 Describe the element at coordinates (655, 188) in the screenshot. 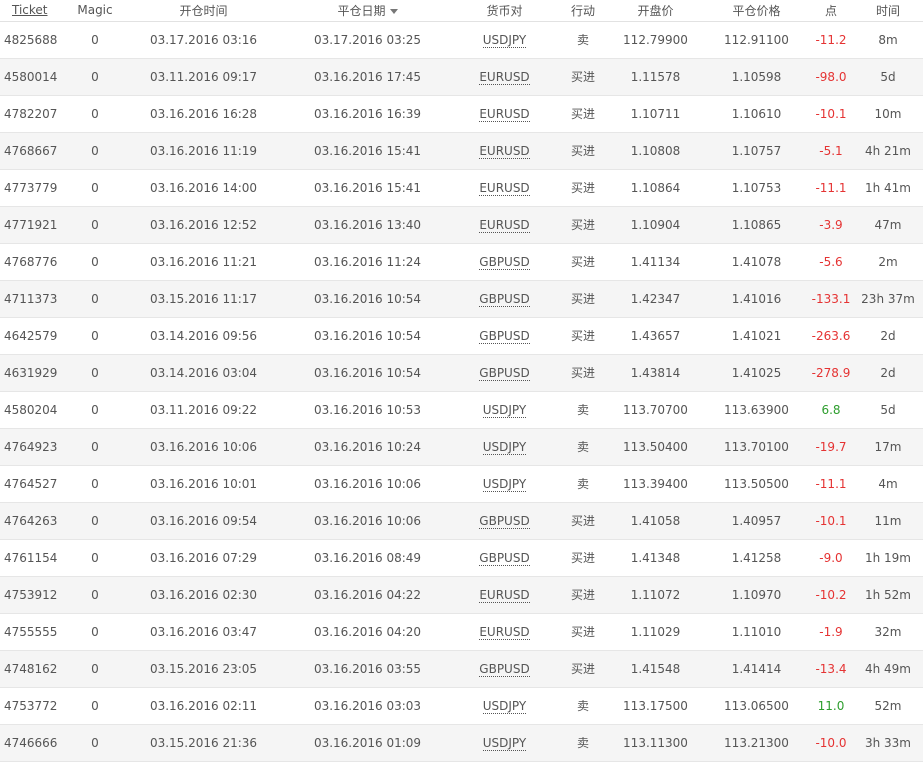

I see `open-price-cell: 1.10864` at that location.